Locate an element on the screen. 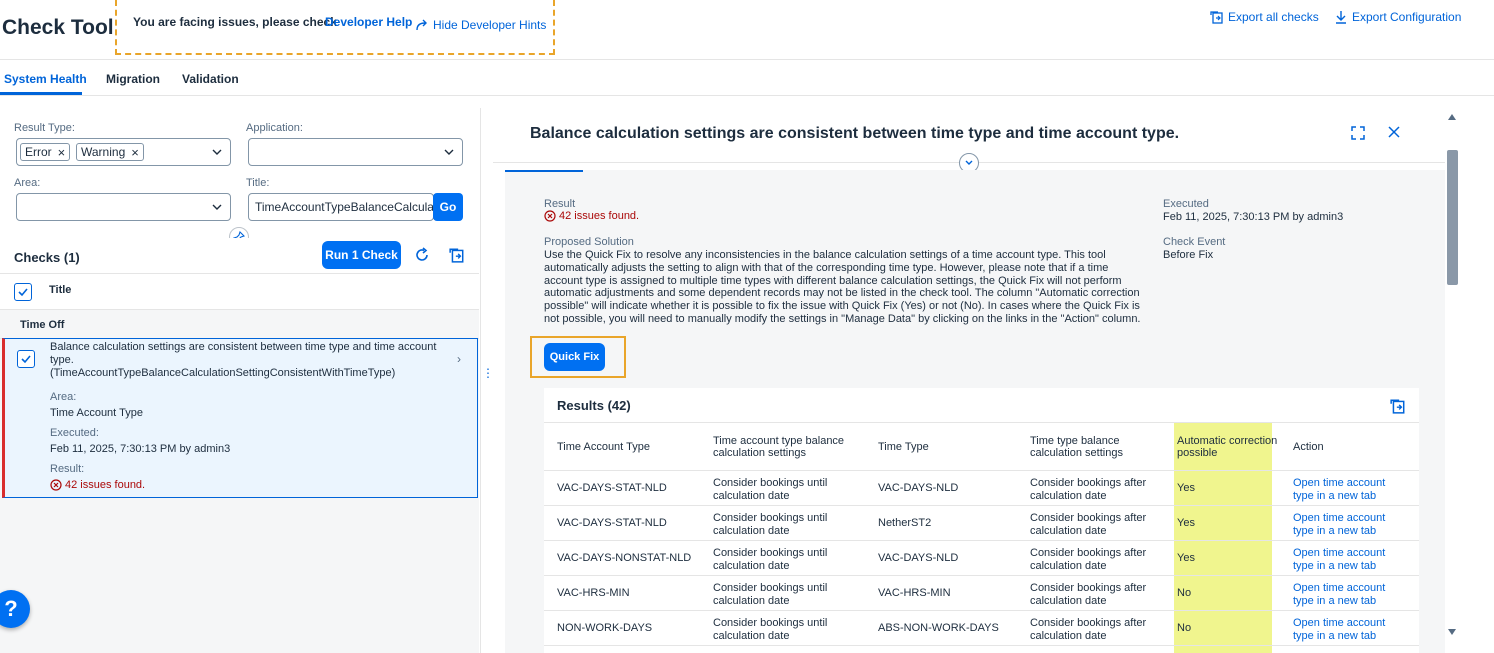 Image resolution: width=1494 pixels, height=653 pixels. tab-validation: Validation is located at coordinates (210, 79).